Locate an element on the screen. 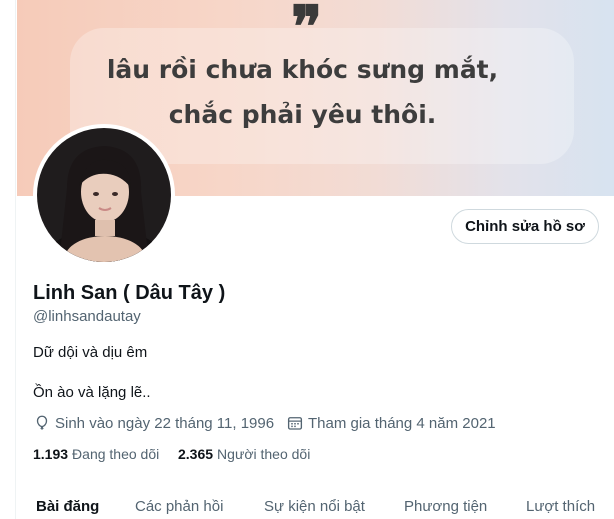  calendar-icon is located at coordinates (295, 423).